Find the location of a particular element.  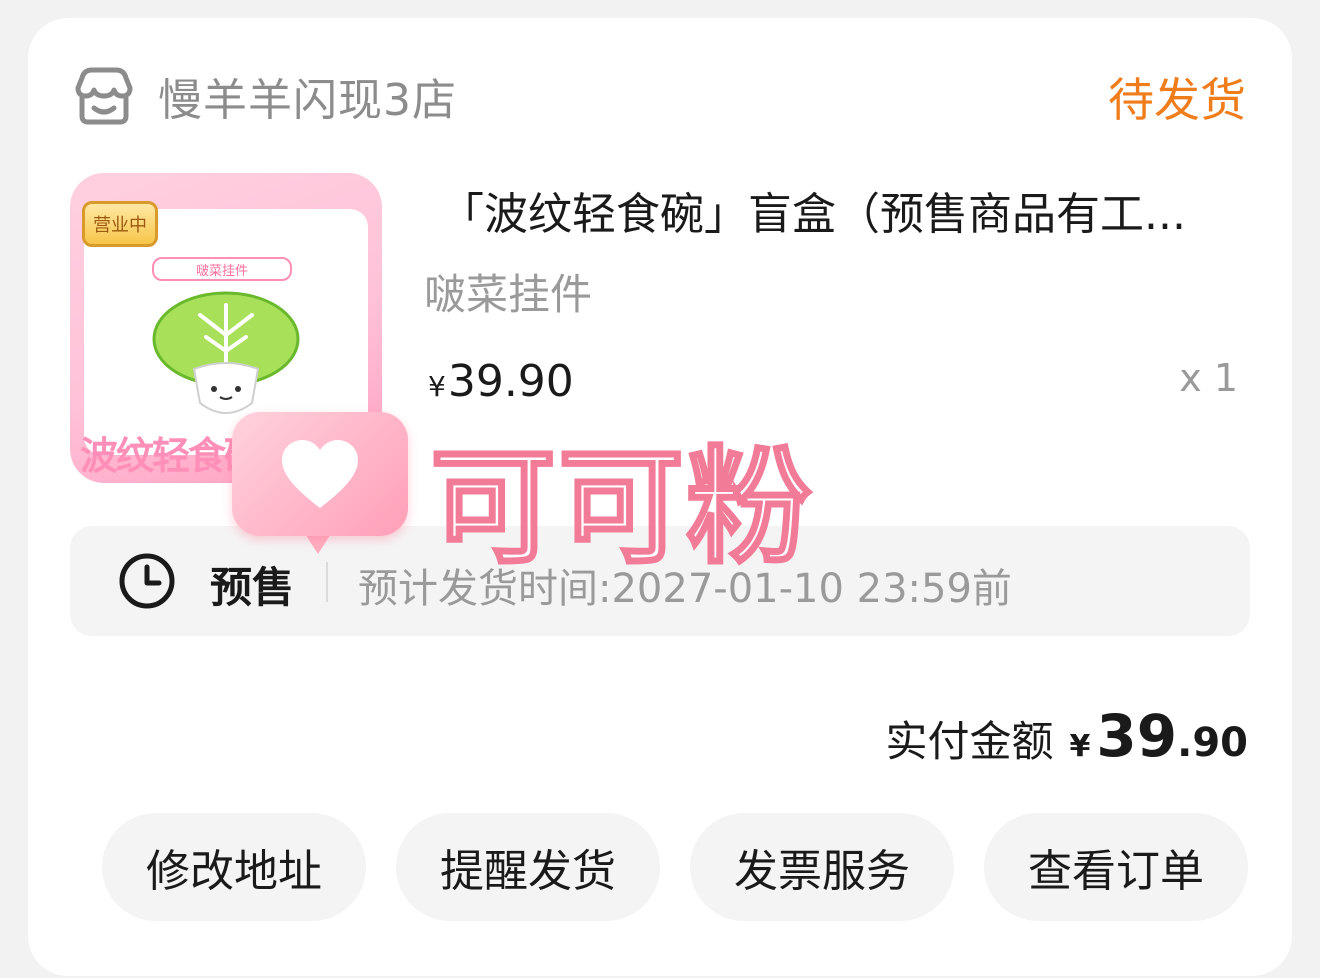

cabbage-illustration is located at coordinates (226, 352).